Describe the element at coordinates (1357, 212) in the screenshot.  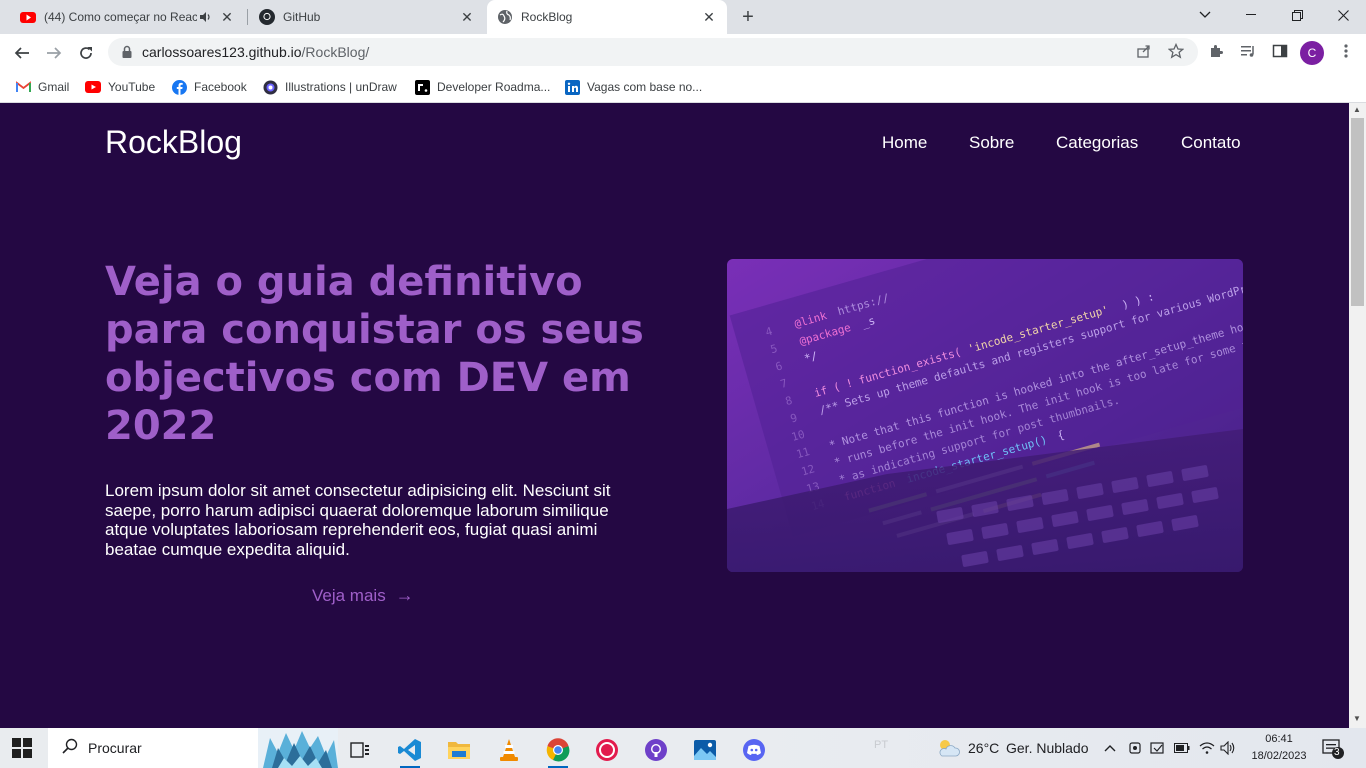
I see `scroll-thumb` at that location.